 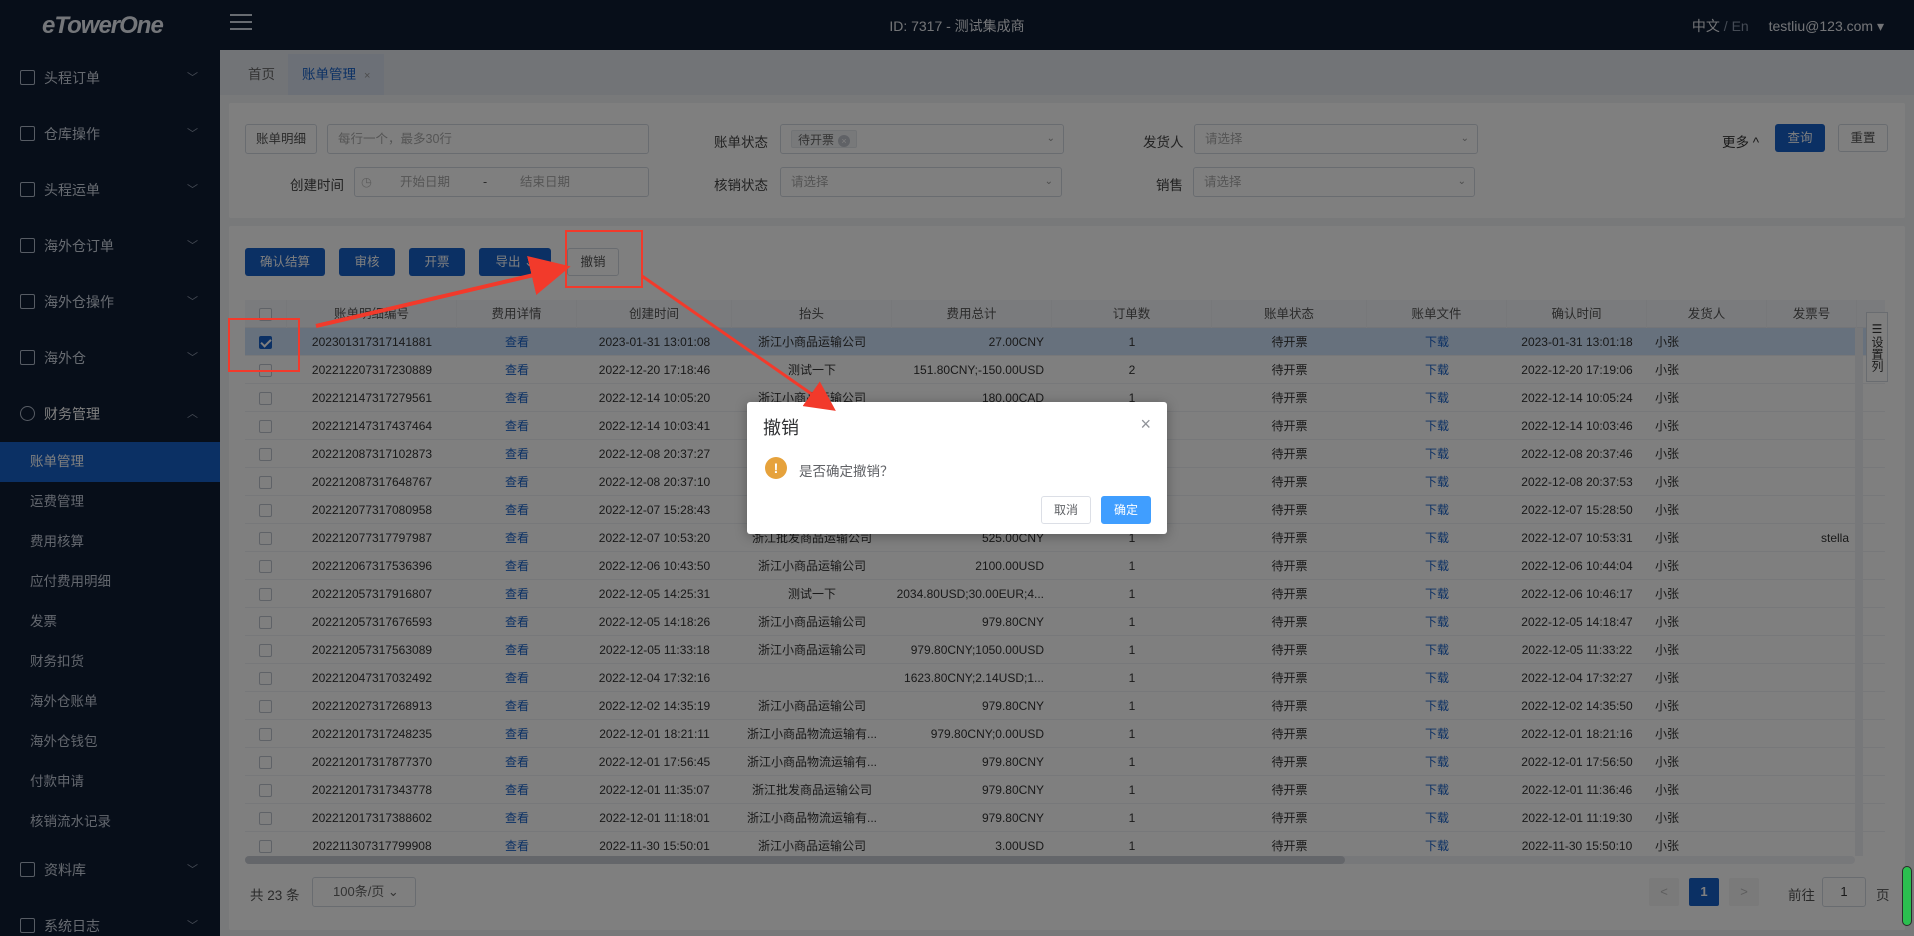 What do you see at coordinates (264, 345) in the screenshot?
I see `annotation-box-checkbox` at bounding box center [264, 345].